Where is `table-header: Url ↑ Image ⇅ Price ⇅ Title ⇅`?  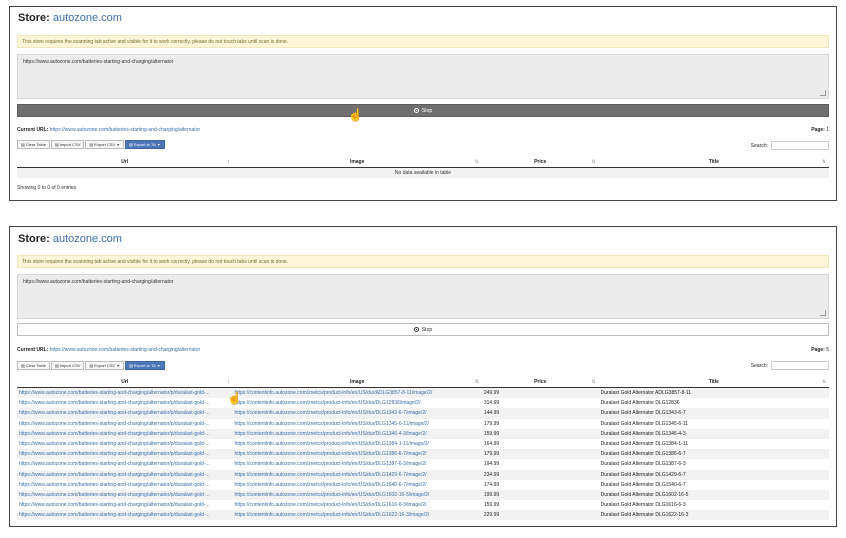
table-header: Url ↑ Image ⇅ Price ⇅ Title ⇅ is located at coordinates (423, 162).